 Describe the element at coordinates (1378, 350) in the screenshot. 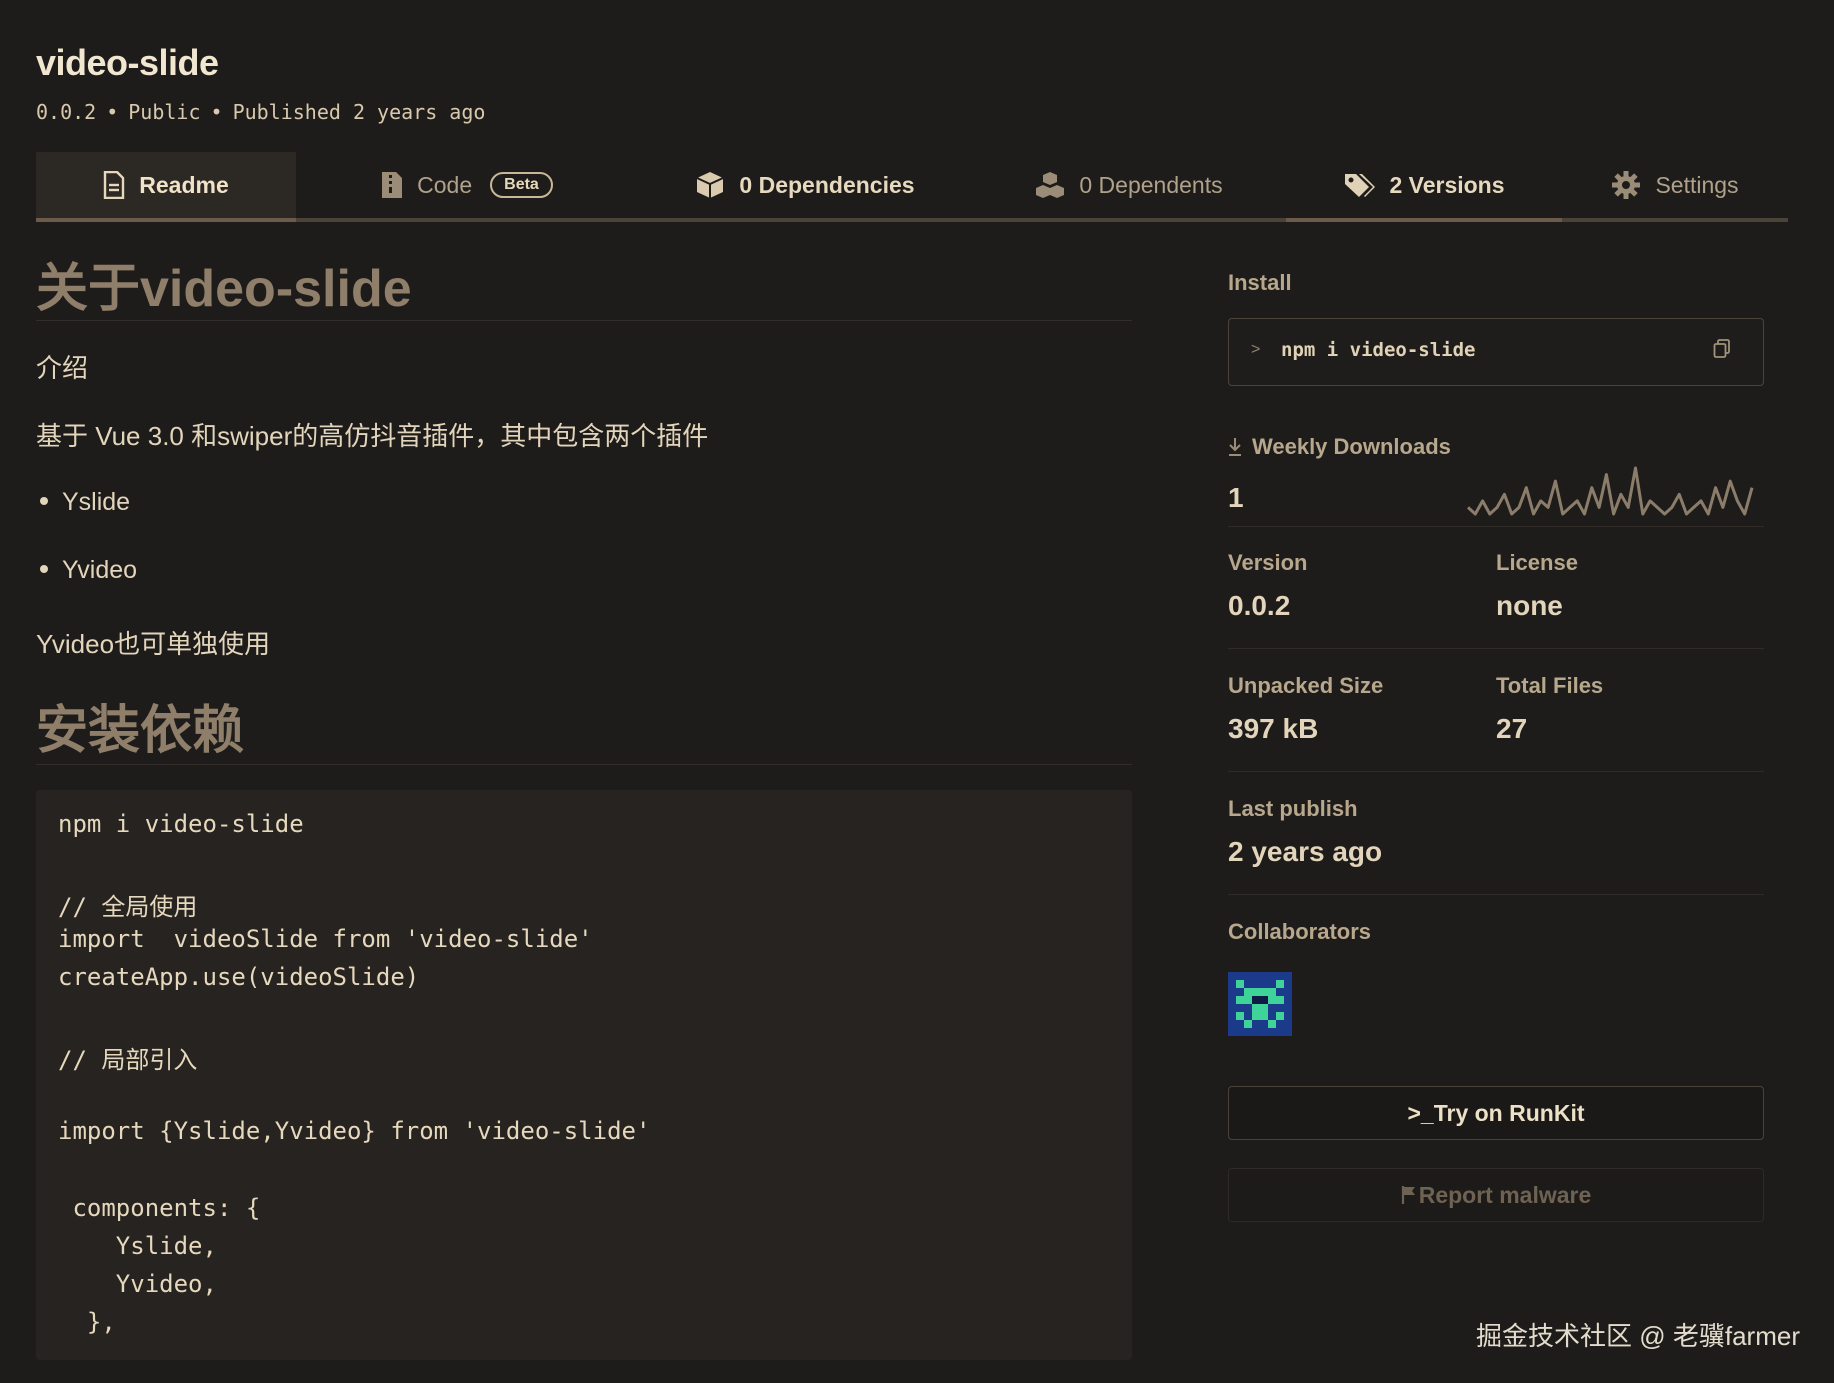

I see `install-command: npm i video-slide` at that location.